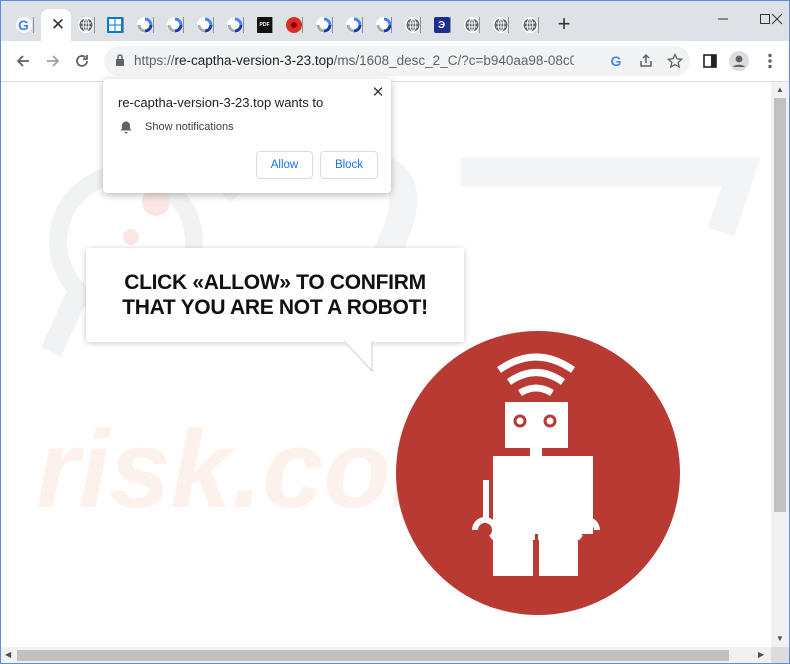  I want to click on tab-strip: G PDF Э ✕ +, so click(395, 21).